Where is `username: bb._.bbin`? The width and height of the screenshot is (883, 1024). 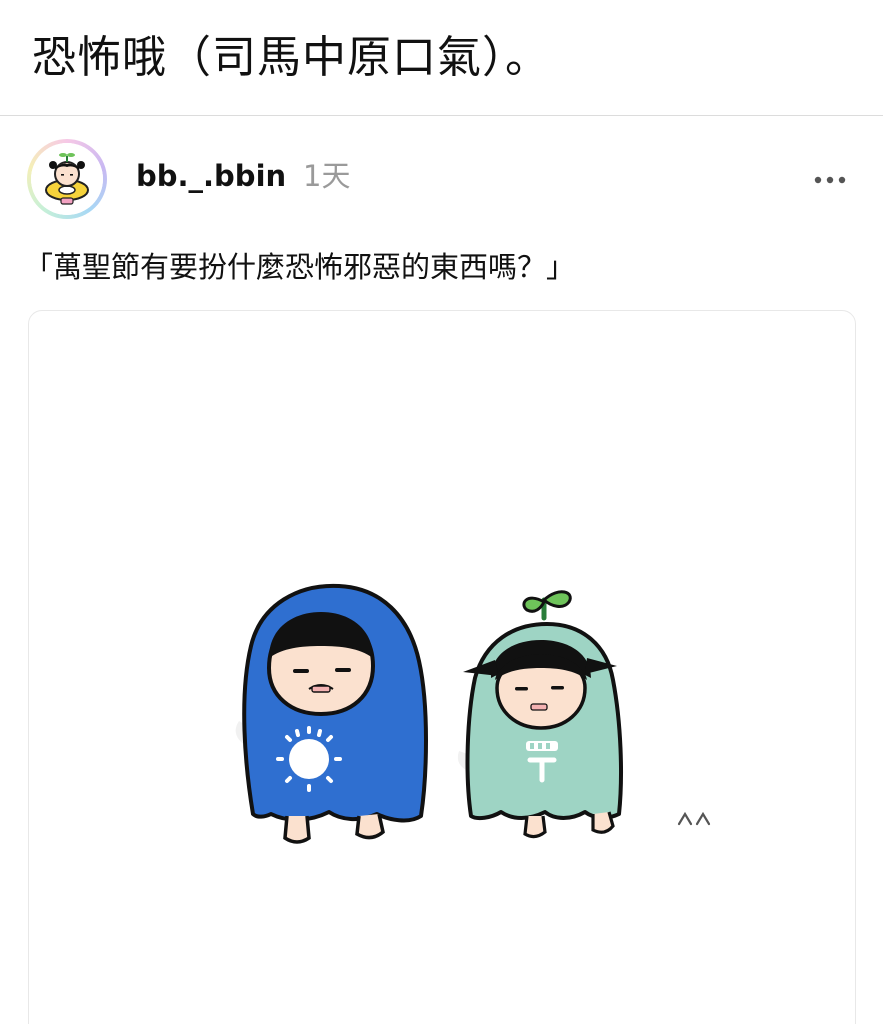 username: bb._.bbin is located at coordinates (211, 176).